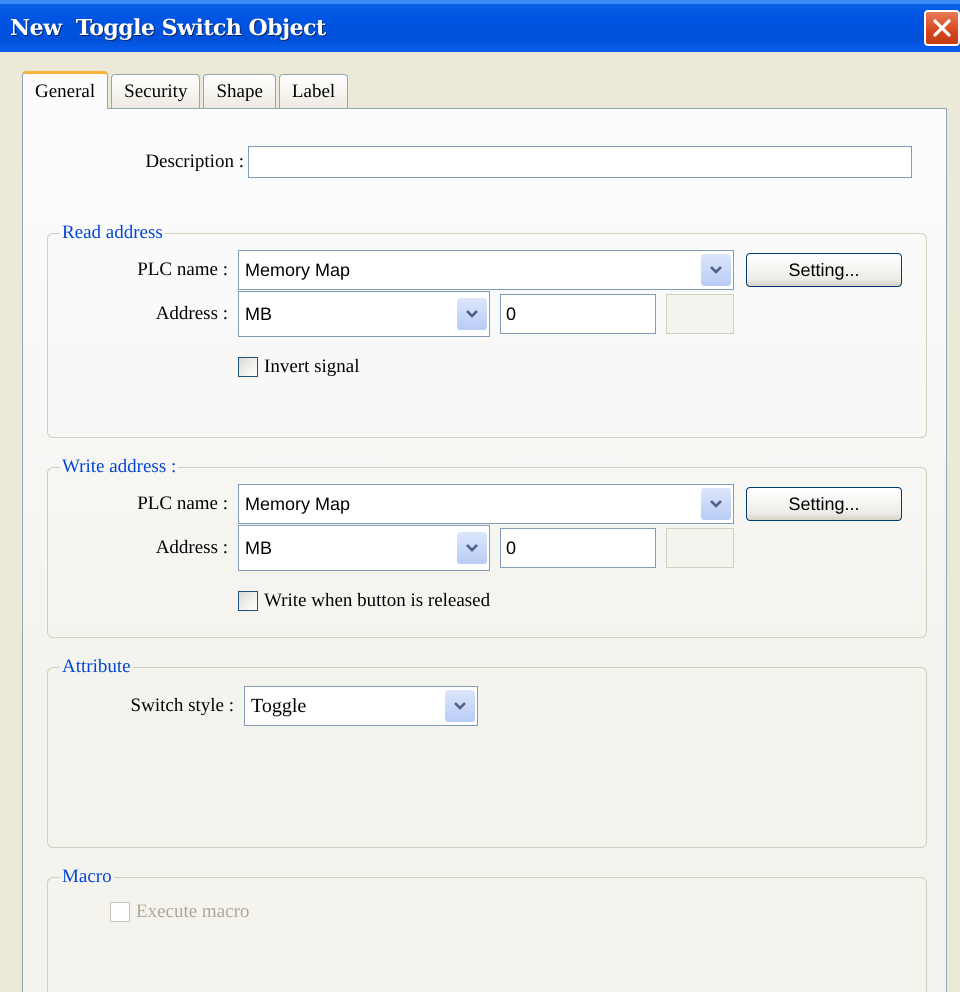  I want to click on close-icon, so click(942, 28).